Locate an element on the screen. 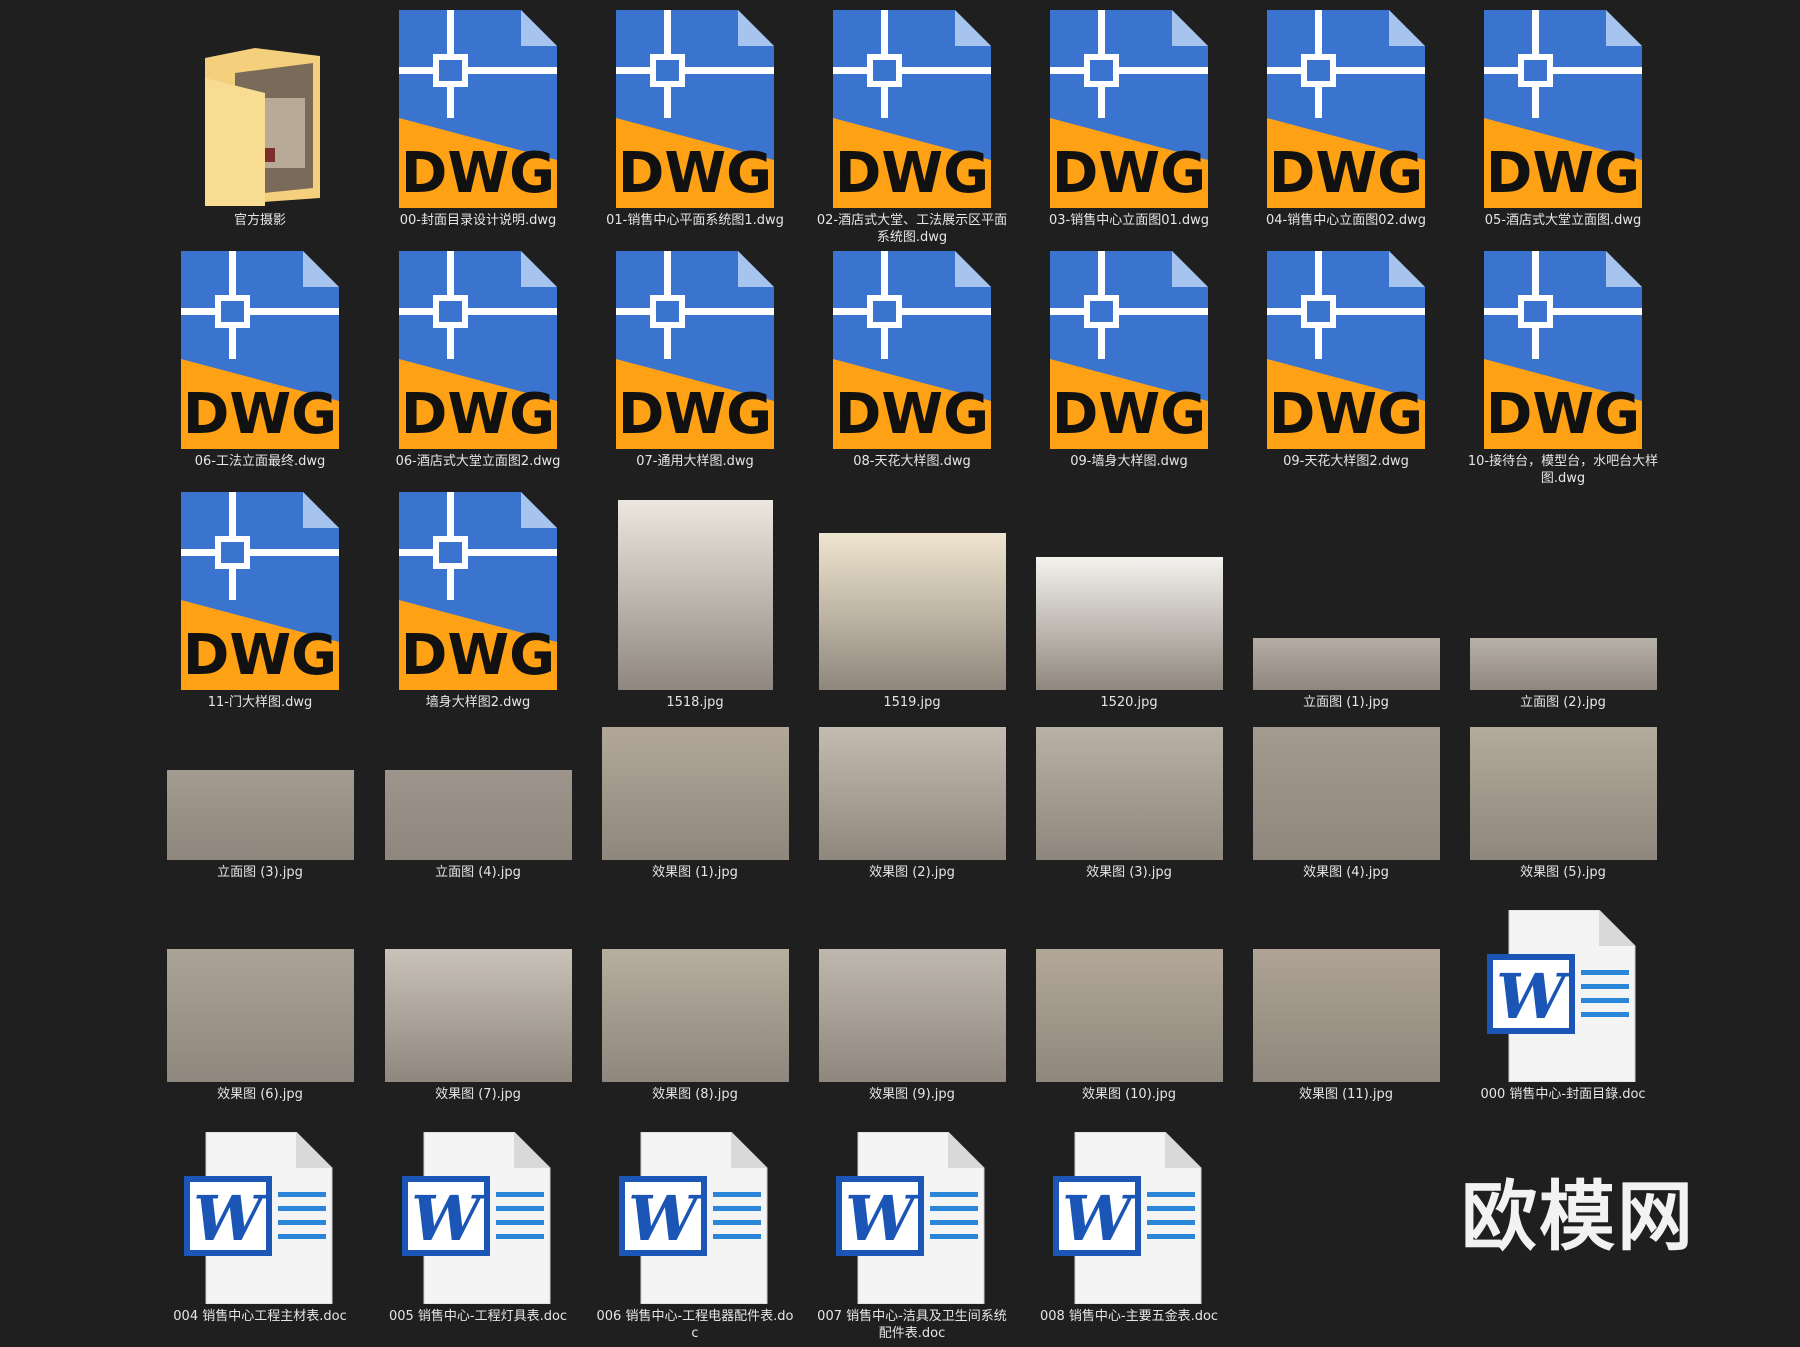 Image resolution: width=1800 pixels, height=1347 pixels. file-name-label: 07-通用大样图.dwg is located at coordinates (695, 461).